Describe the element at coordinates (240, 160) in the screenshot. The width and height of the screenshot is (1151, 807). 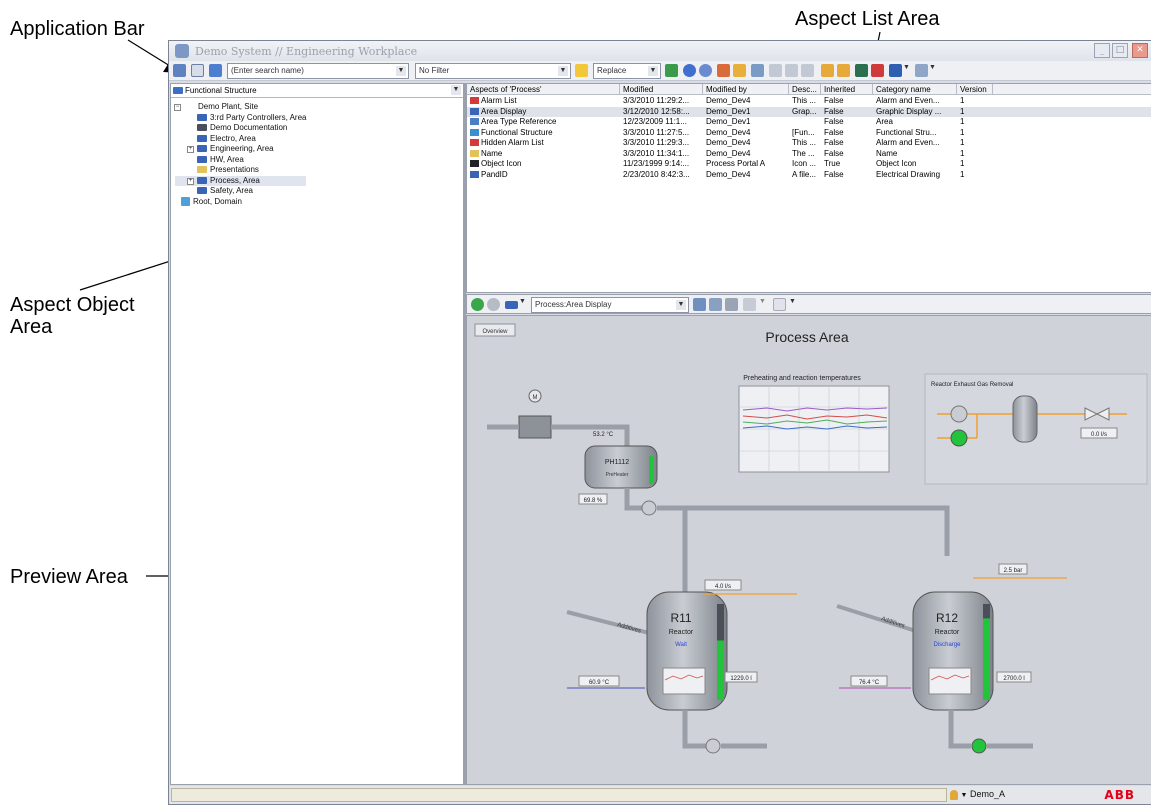
I see `tree-item-hw: HW, Area` at that location.